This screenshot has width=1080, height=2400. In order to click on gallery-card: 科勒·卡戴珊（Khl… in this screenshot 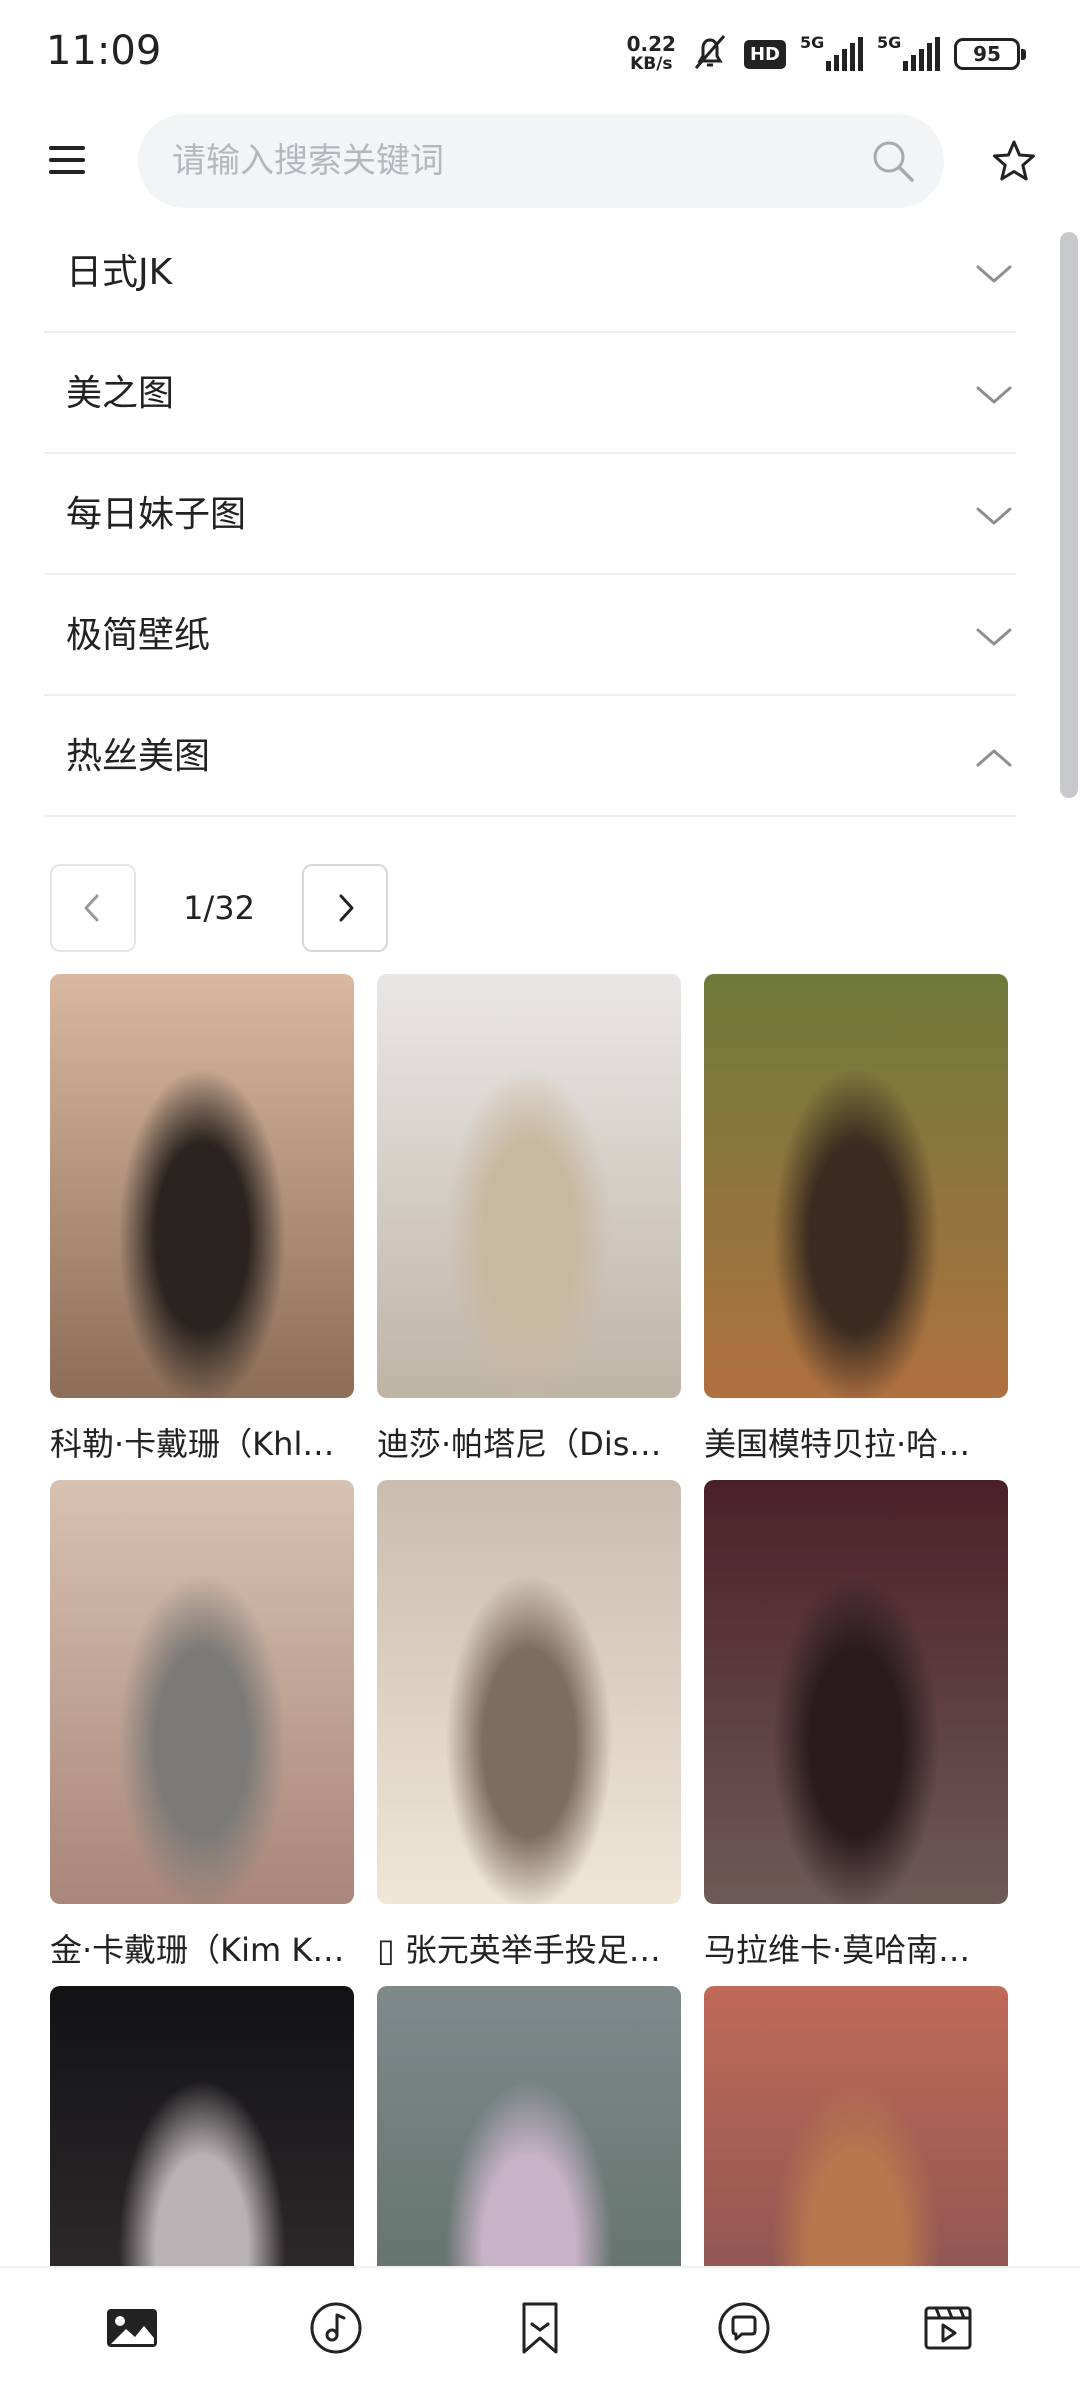, I will do `click(202, 1226)`.